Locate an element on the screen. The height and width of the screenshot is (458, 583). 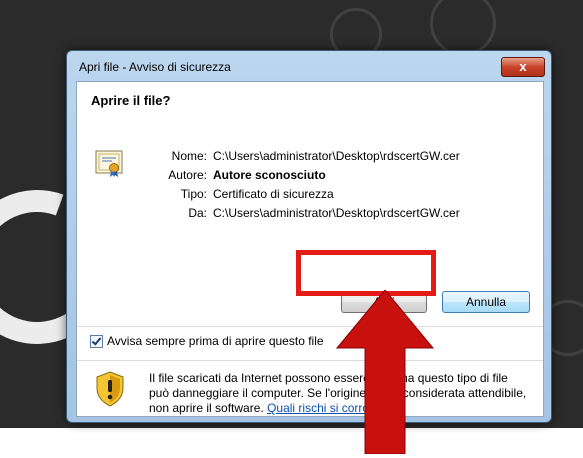
field-value: Autore sconosciuto is located at coordinates (269, 175).